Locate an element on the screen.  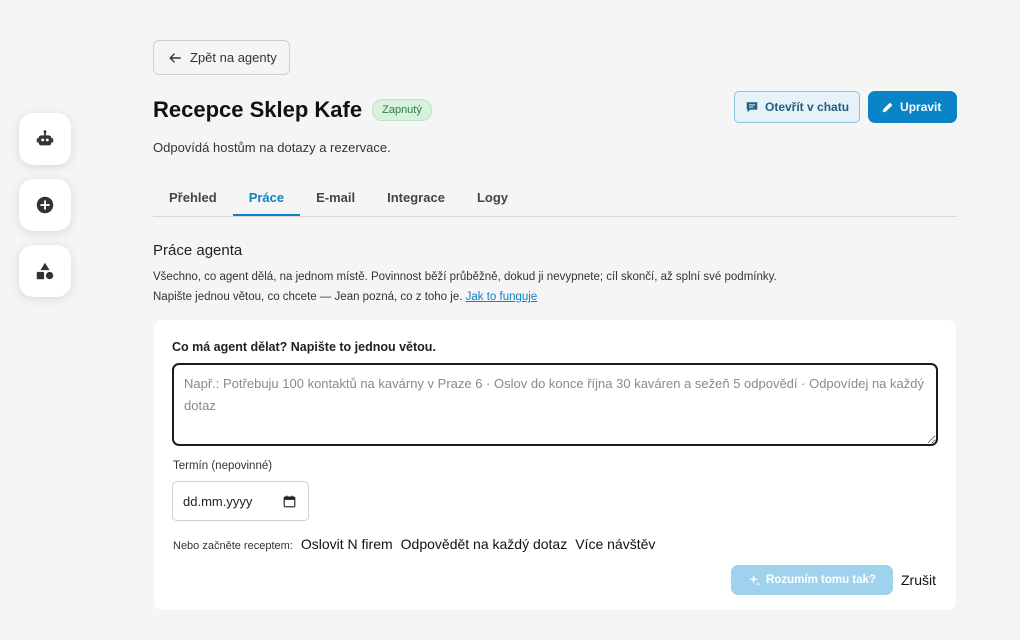
recipe-answer-every-query: Odpovědět na každý dotaz is located at coordinates (484, 544).